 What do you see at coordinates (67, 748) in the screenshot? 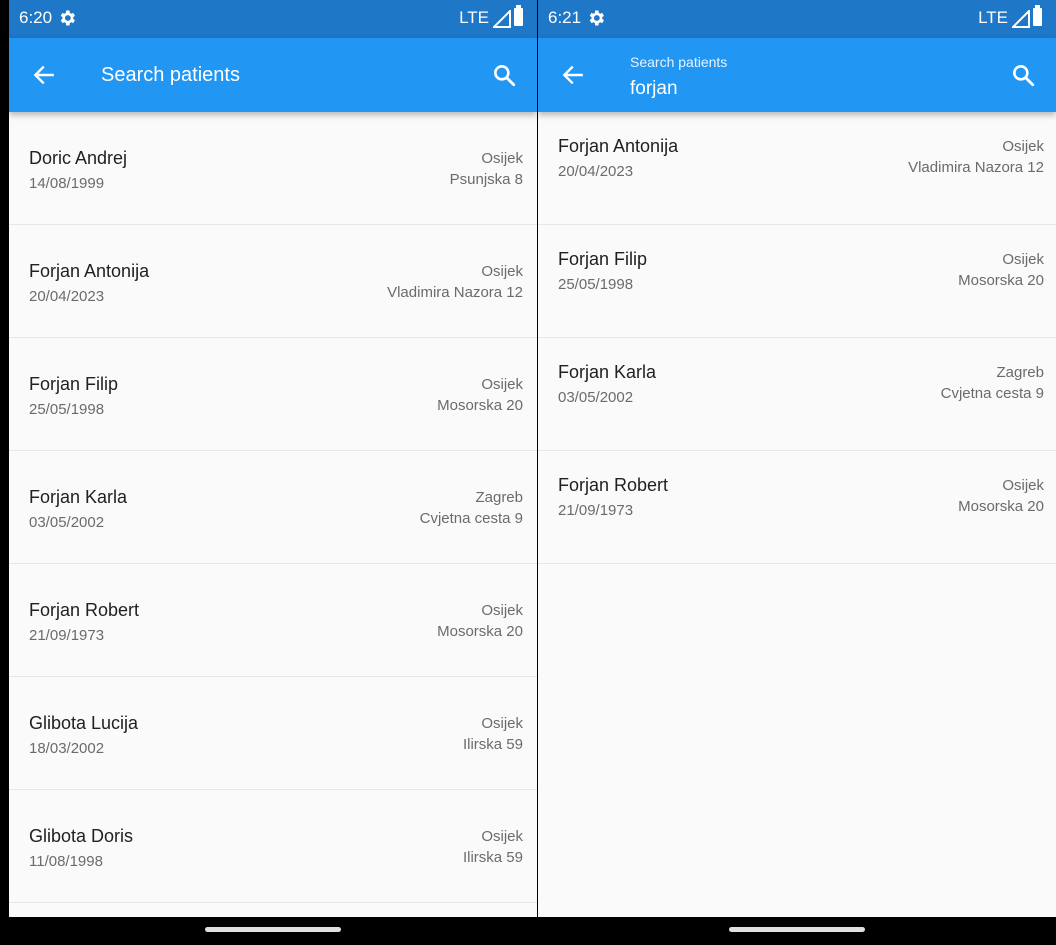
I see `patient-dob: 18/03/2002` at bounding box center [67, 748].